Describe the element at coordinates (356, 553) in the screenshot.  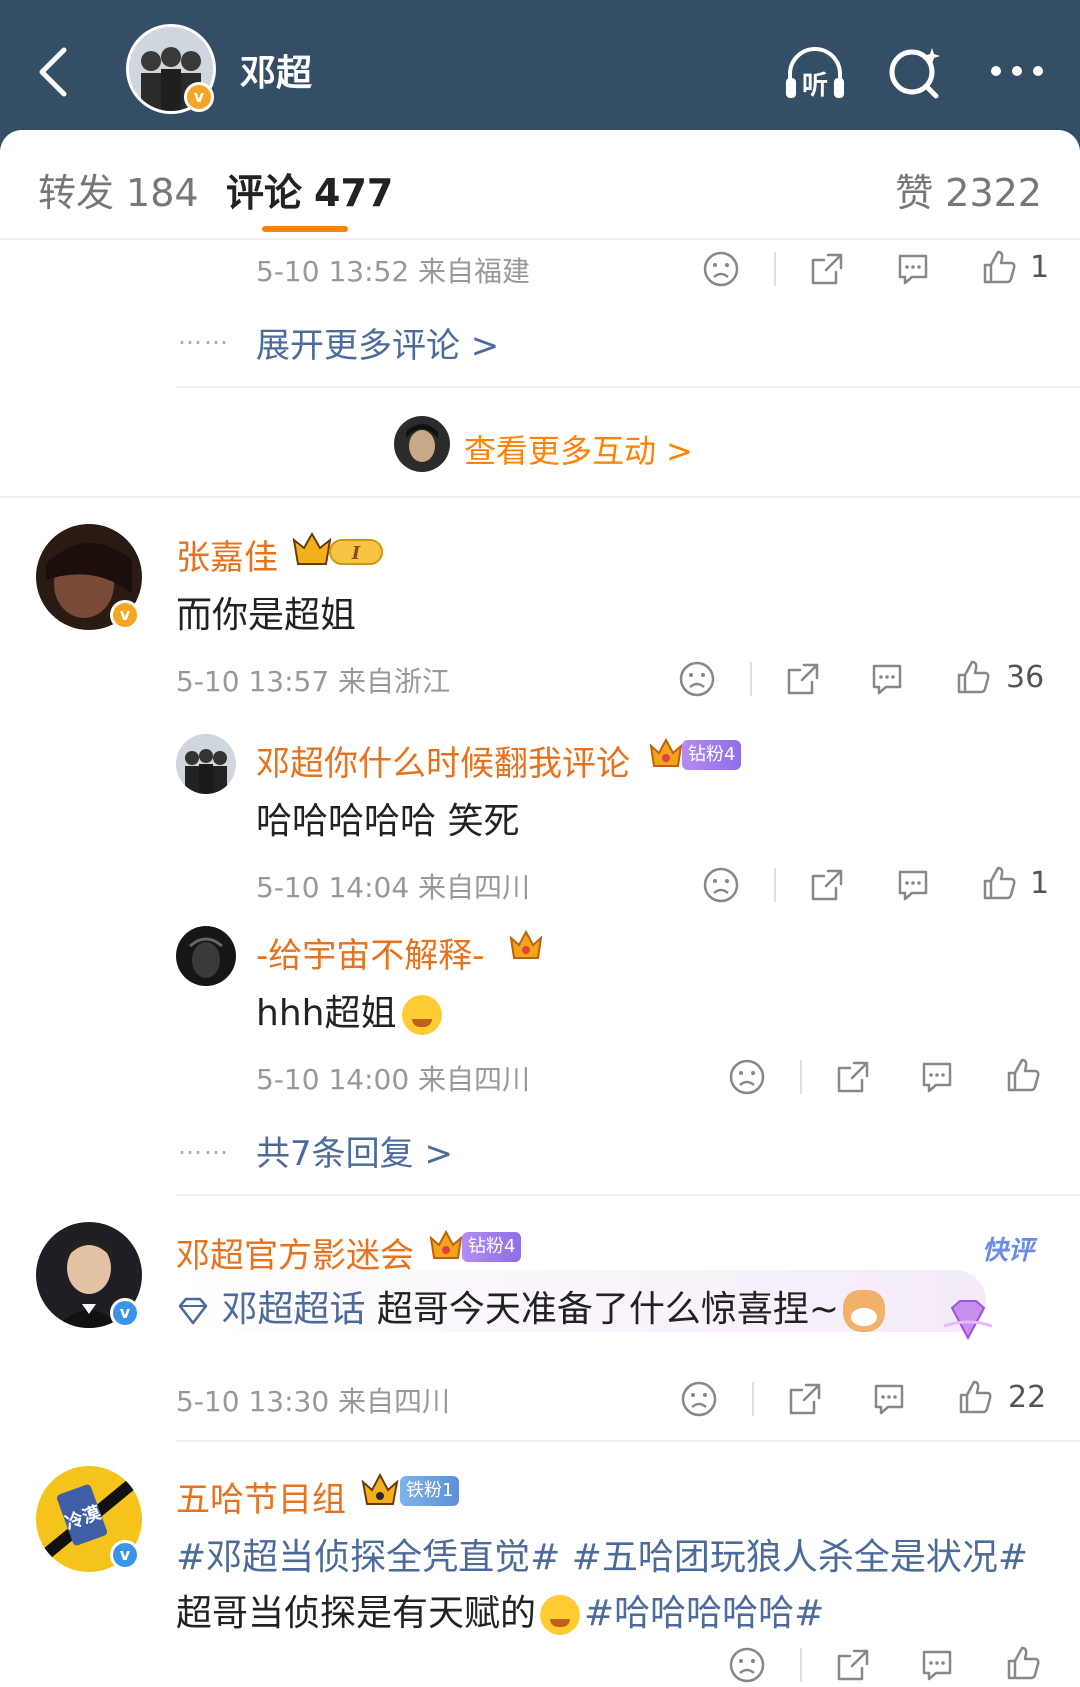
I see `svg-text: I` at that location.